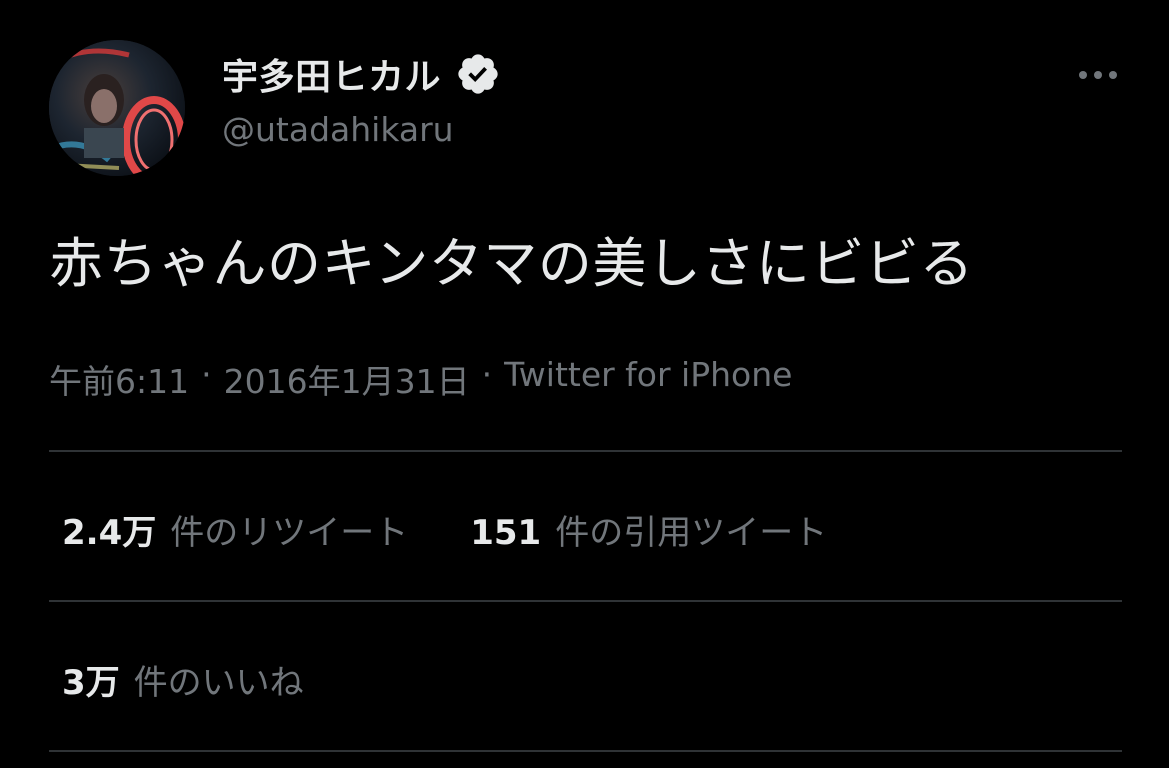 This screenshot has height=768, width=1169. What do you see at coordinates (119, 379) in the screenshot?
I see `tweet-time: 午前6:11` at bounding box center [119, 379].